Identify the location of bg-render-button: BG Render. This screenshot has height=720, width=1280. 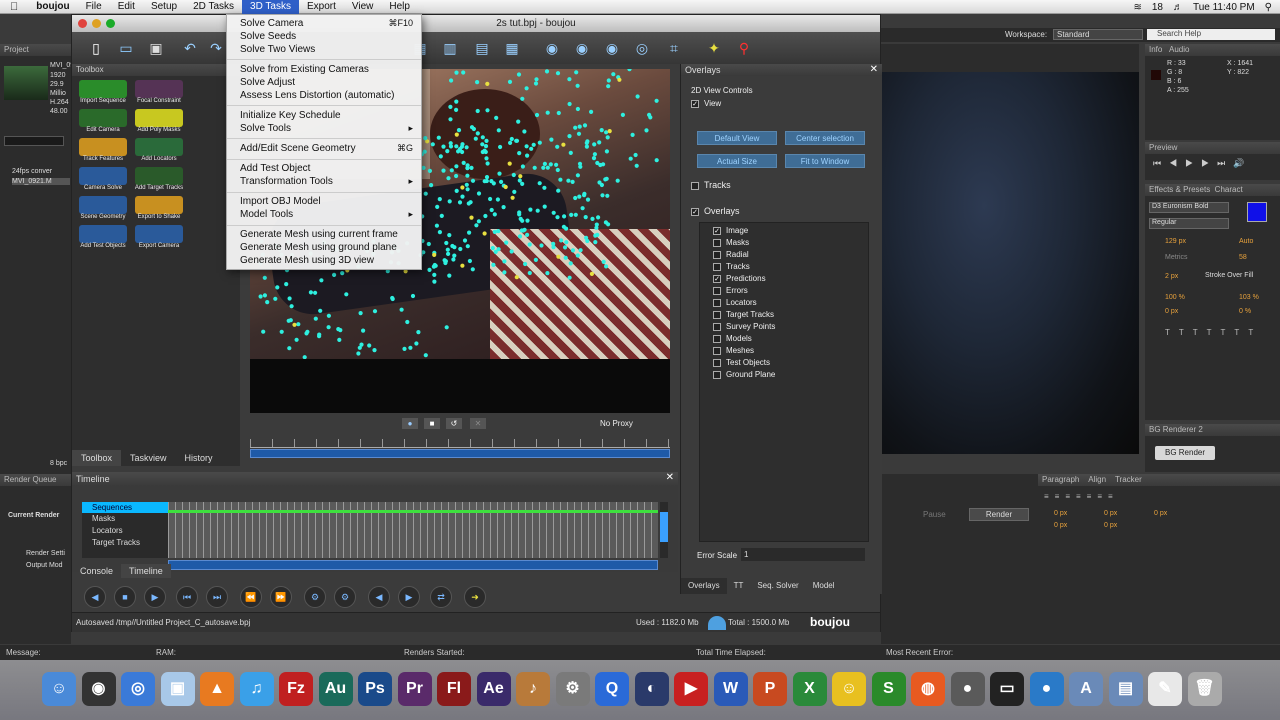
(1185, 453).